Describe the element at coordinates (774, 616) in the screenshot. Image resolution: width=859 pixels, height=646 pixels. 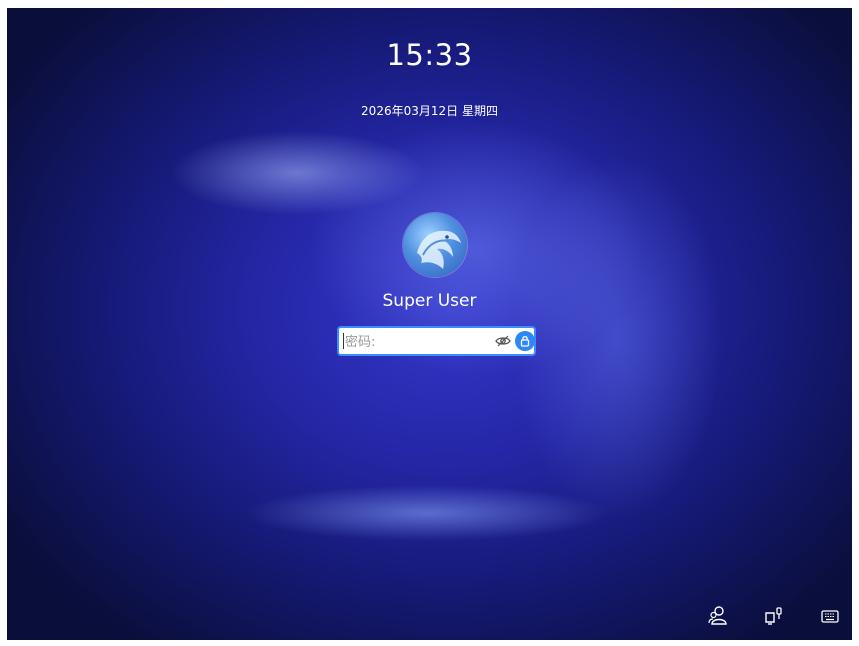
I see `power-icon` at that location.